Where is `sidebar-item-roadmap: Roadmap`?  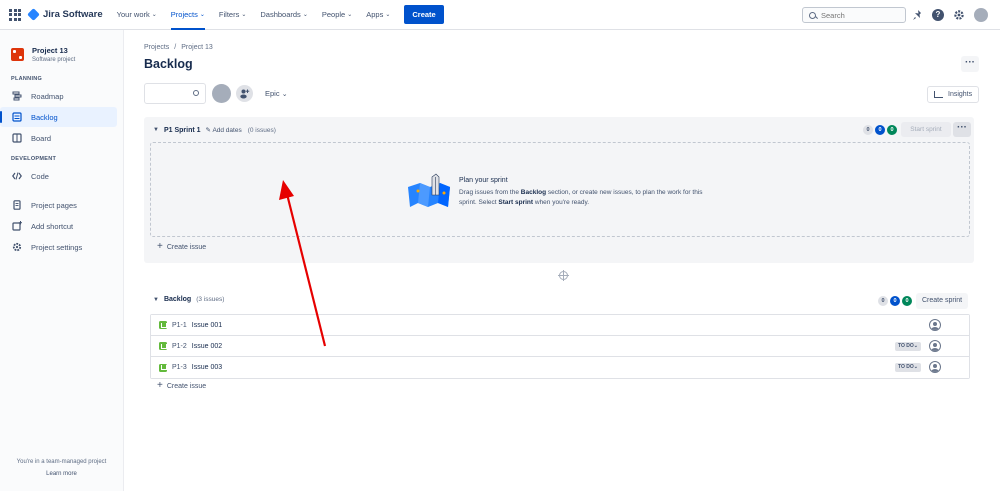
sidebar-item-roadmap: Roadmap is located at coordinates (61, 96).